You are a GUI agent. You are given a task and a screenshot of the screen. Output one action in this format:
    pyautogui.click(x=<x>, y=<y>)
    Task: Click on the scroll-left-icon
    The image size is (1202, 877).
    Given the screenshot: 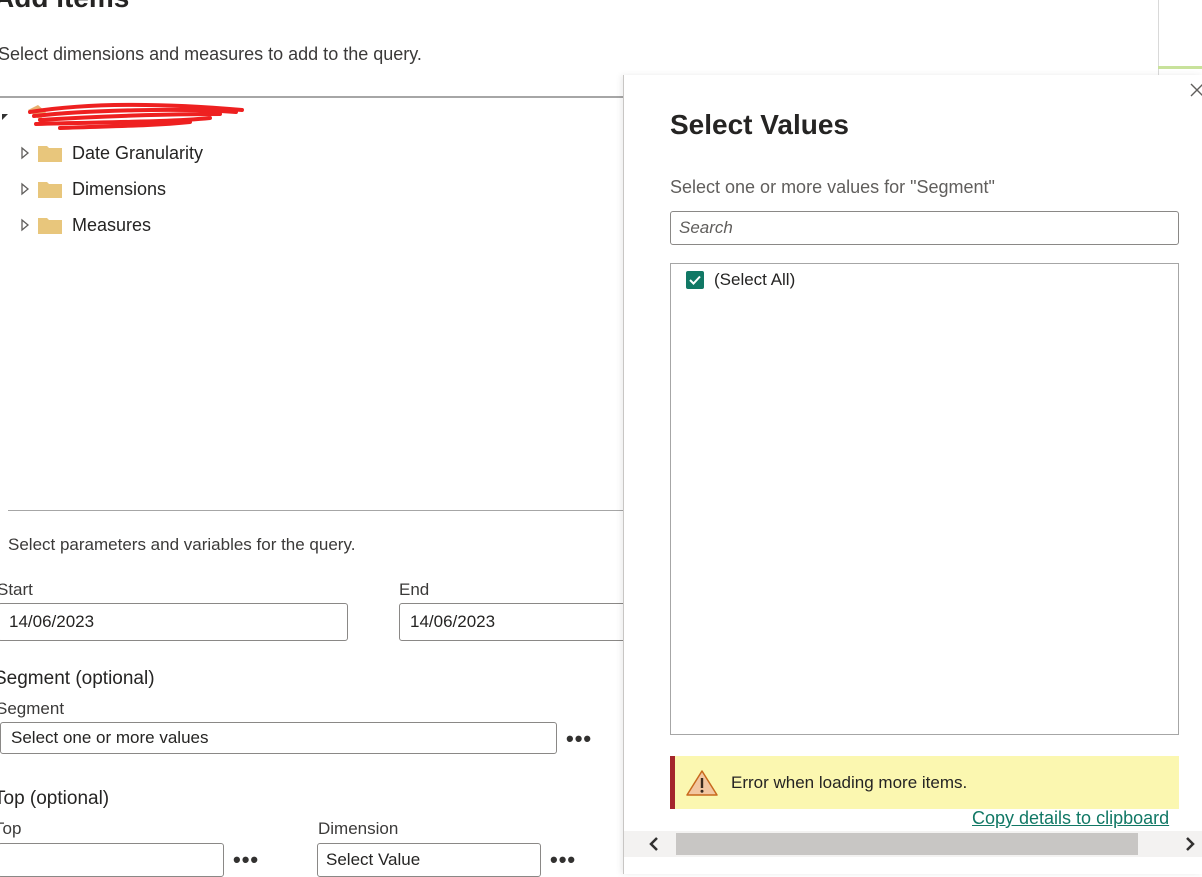 What is the action you would take?
    pyautogui.click(x=654, y=844)
    